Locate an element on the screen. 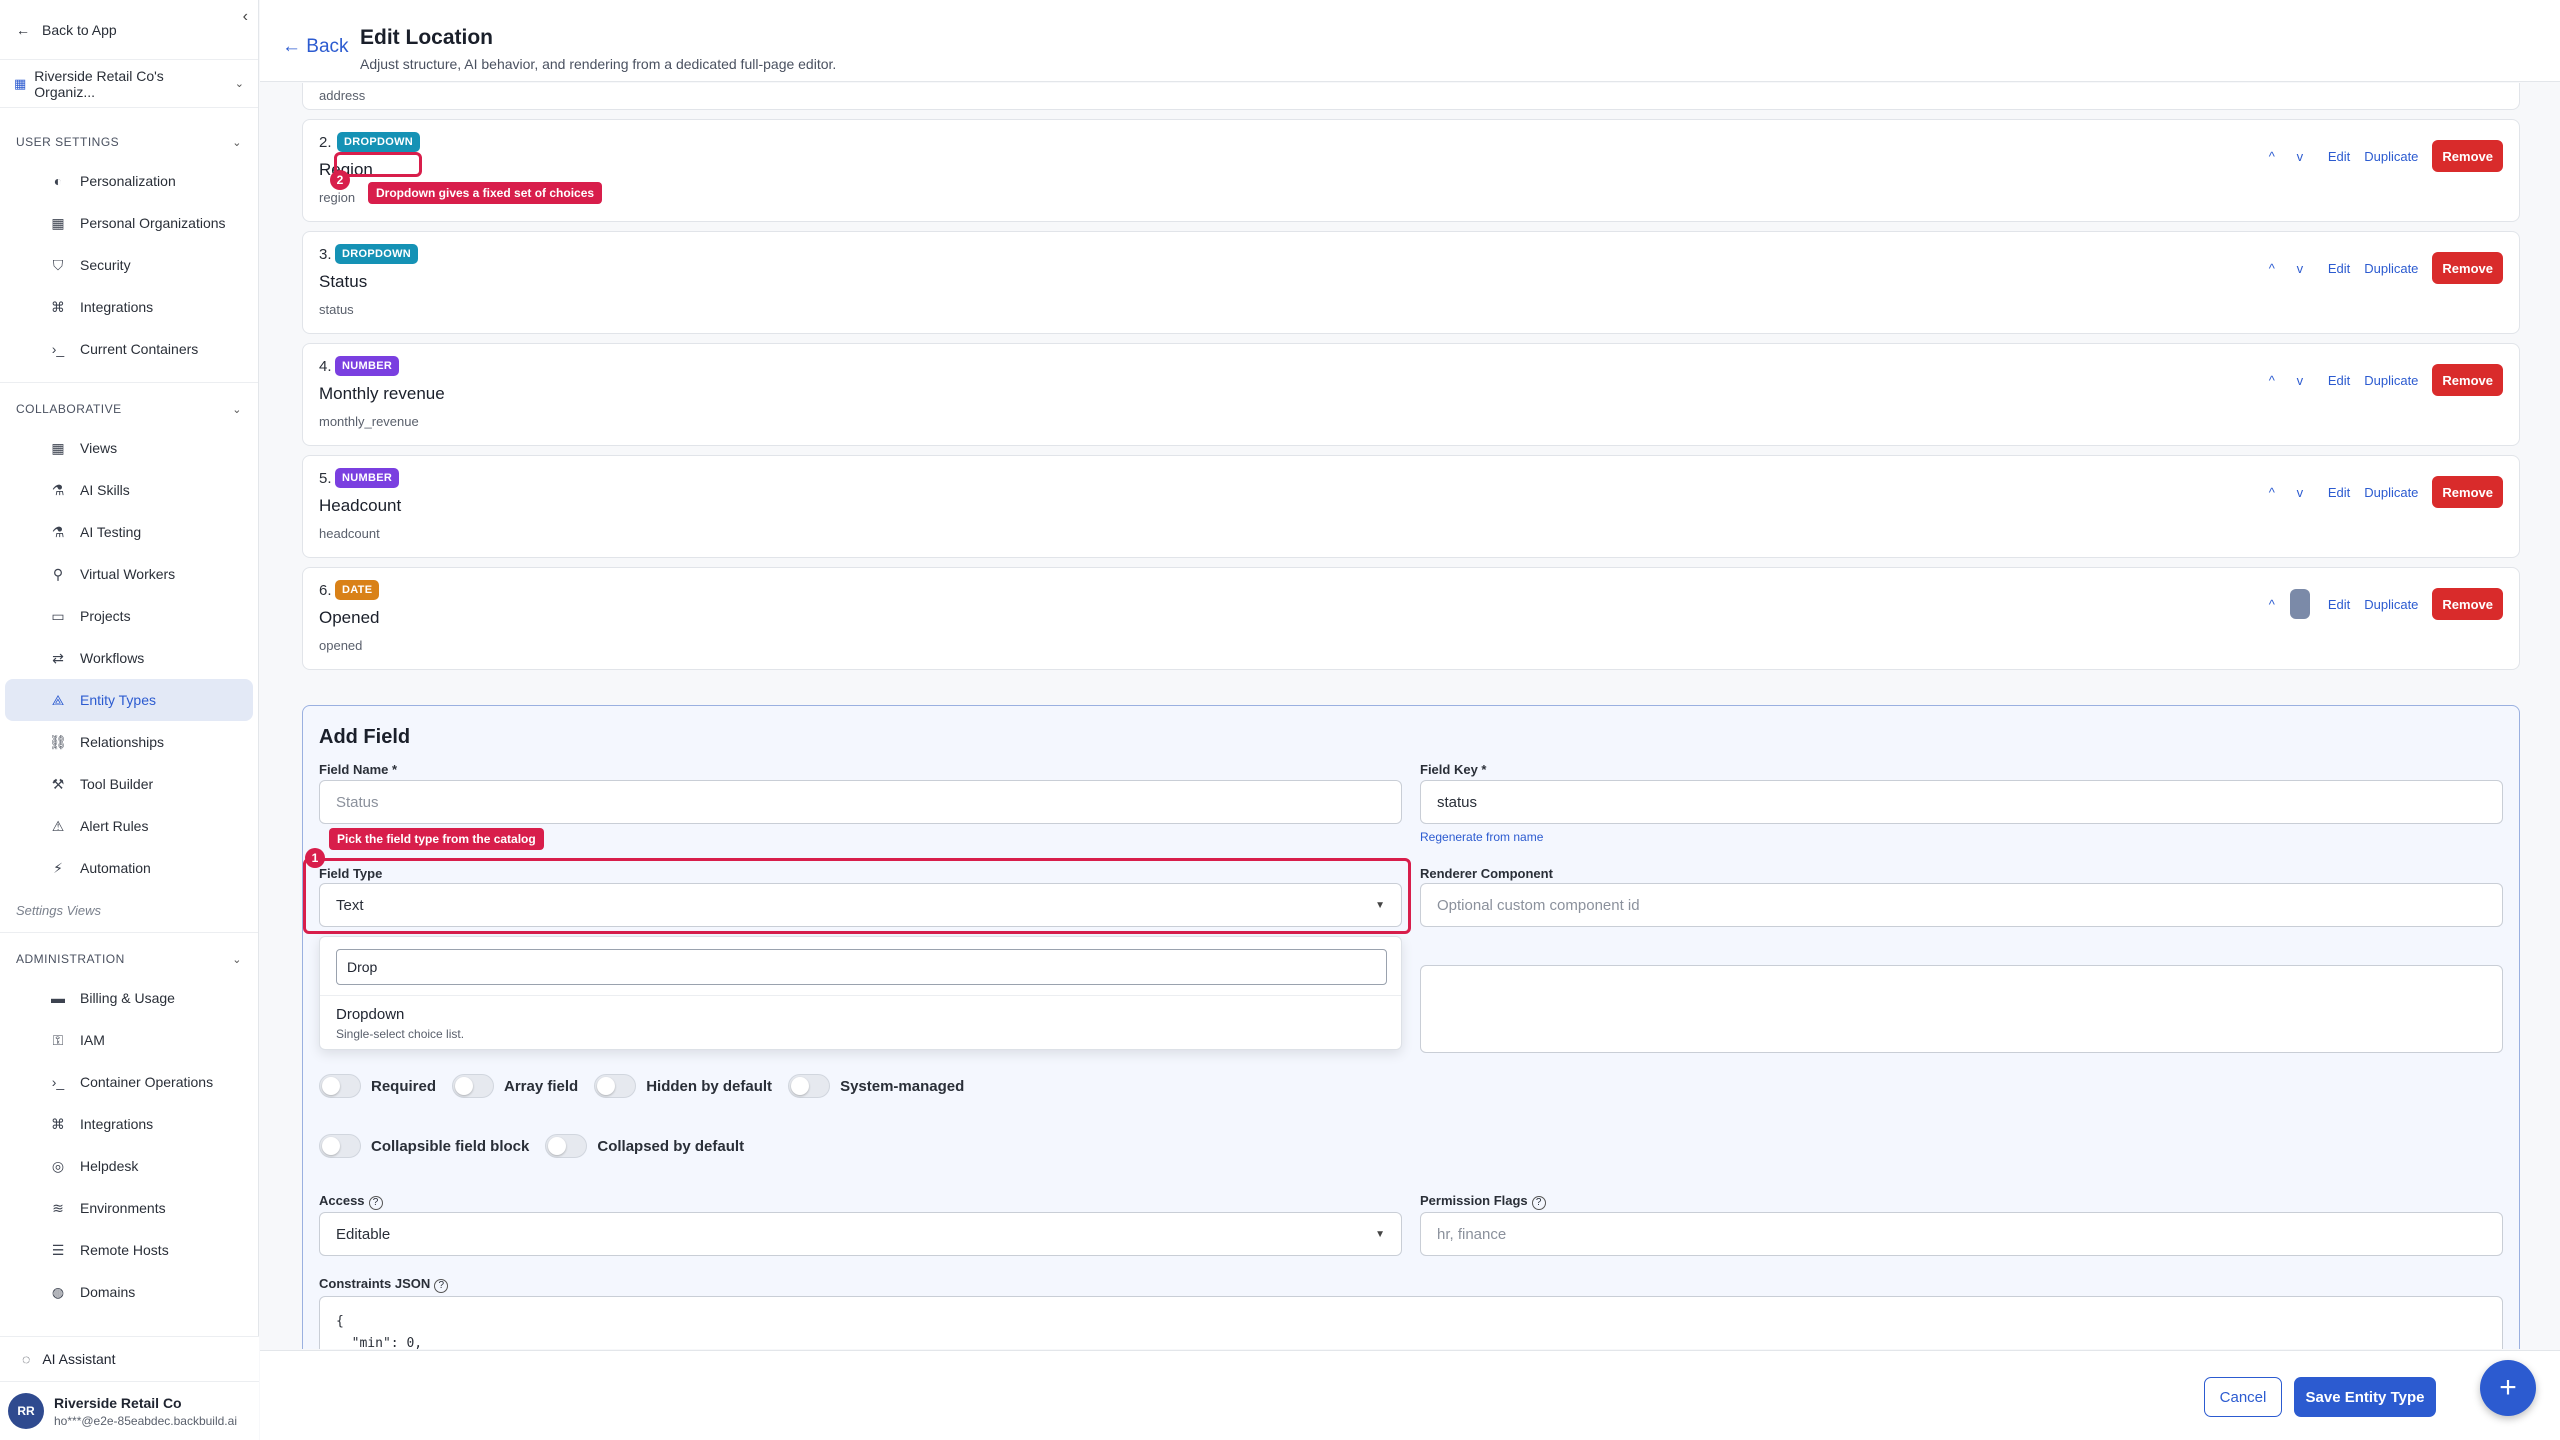 The height and width of the screenshot is (1440, 2560). collaborative-header: COLLABORATIVE ⌄ is located at coordinates (129, 409).